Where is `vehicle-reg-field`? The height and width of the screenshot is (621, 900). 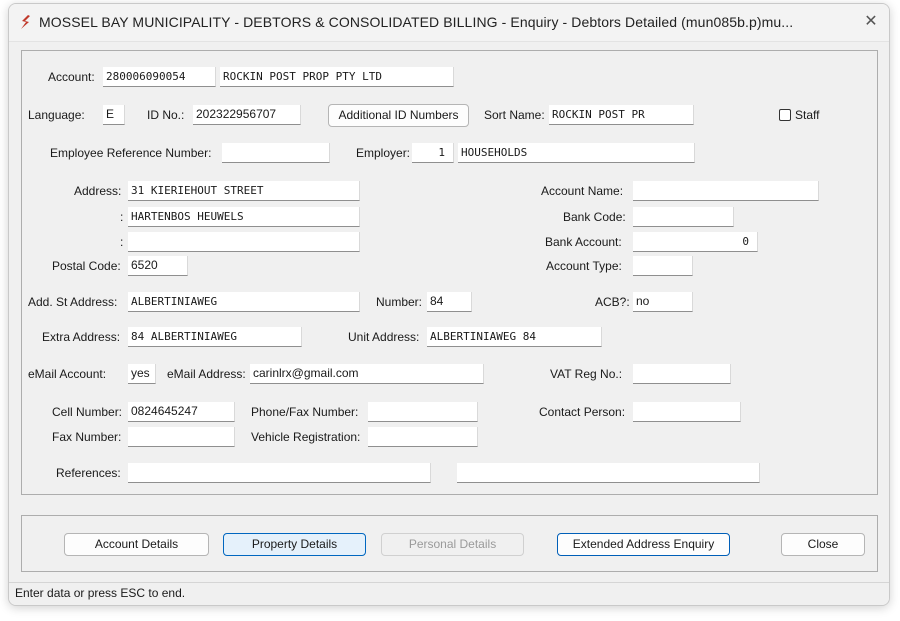 vehicle-reg-field is located at coordinates (423, 437).